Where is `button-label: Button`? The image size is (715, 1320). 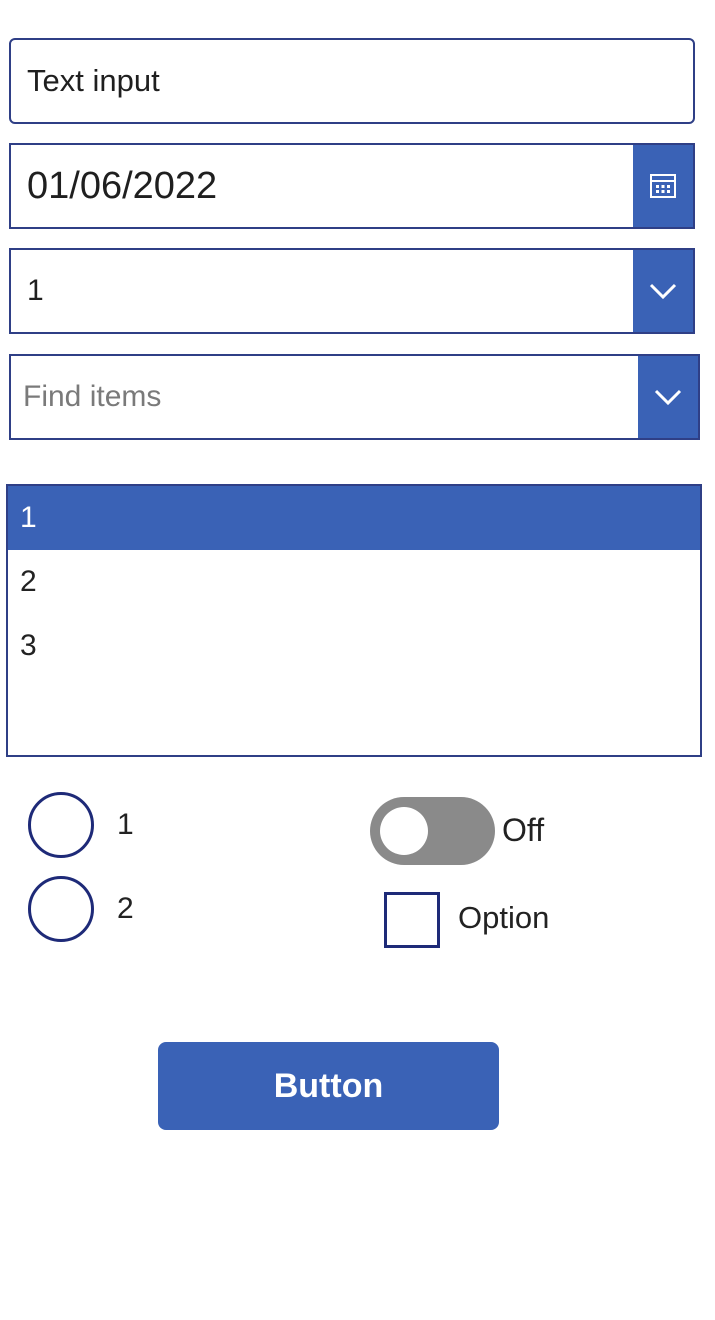
button-label: Button is located at coordinates (328, 1085).